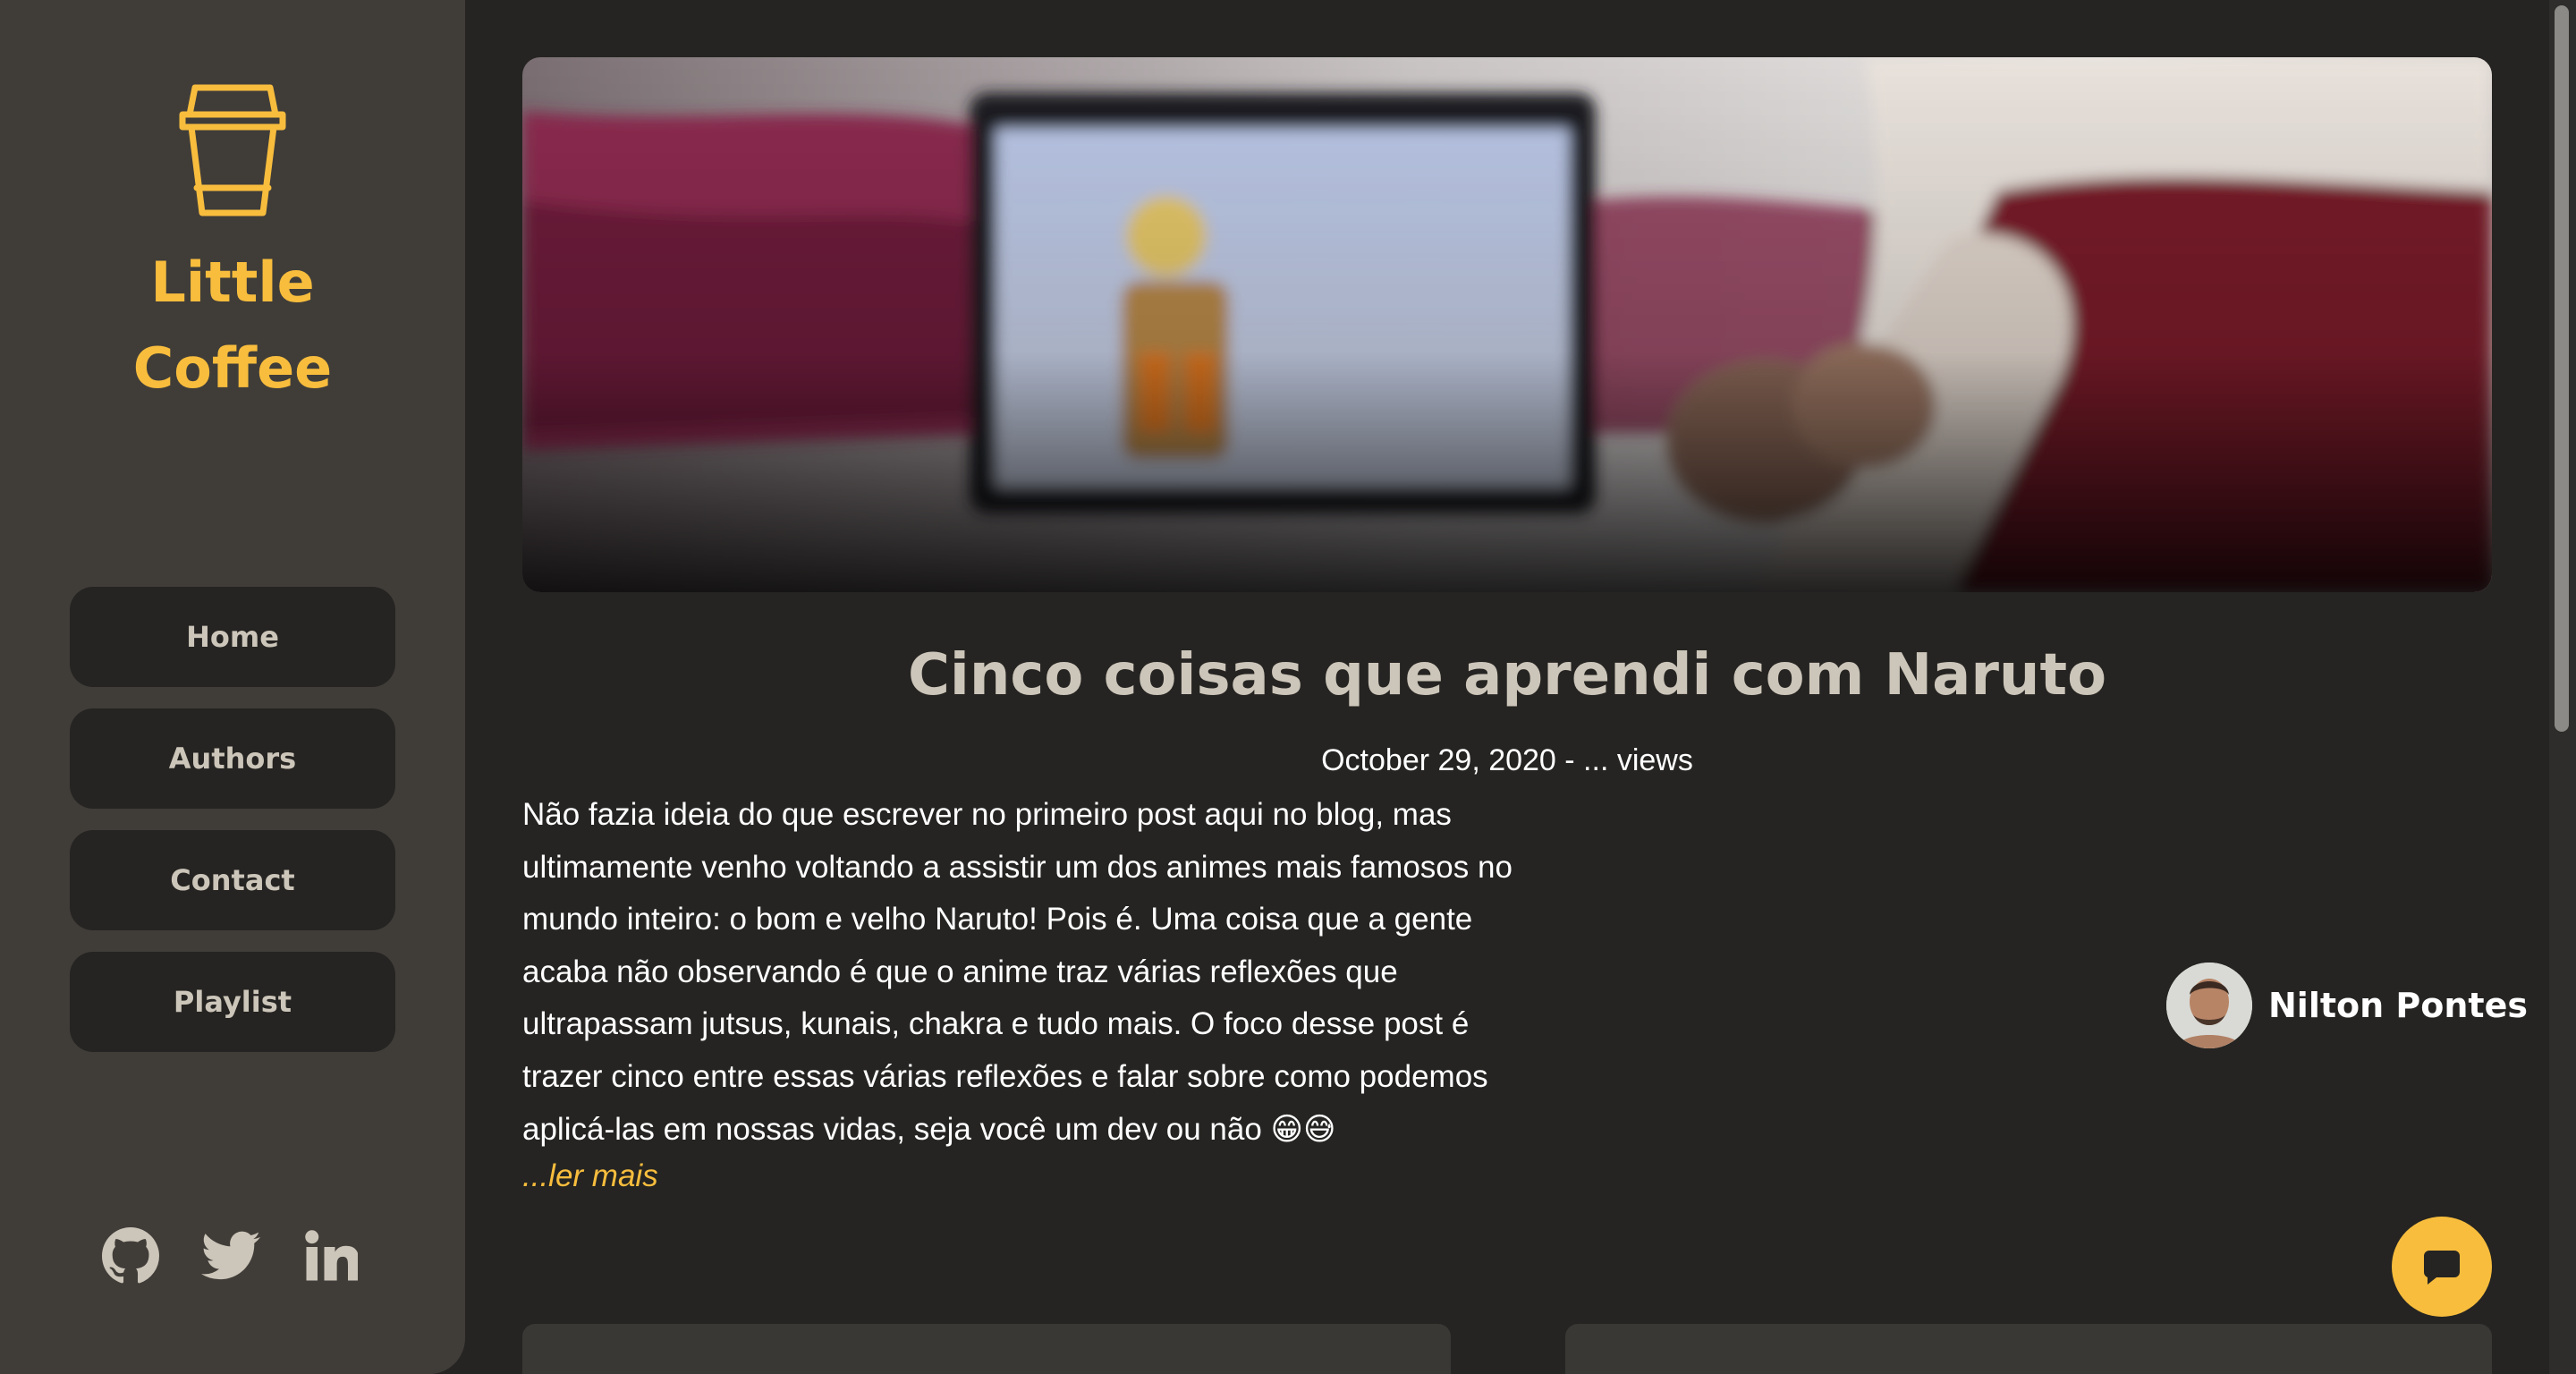 The width and height of the screenshot is (2576, 1374). What do you see at coordinates (1507, 675) in the screenshot?
I see `post-title: Cinco coisas que aprendi com Naruto` at bounding box center [1507, 675].